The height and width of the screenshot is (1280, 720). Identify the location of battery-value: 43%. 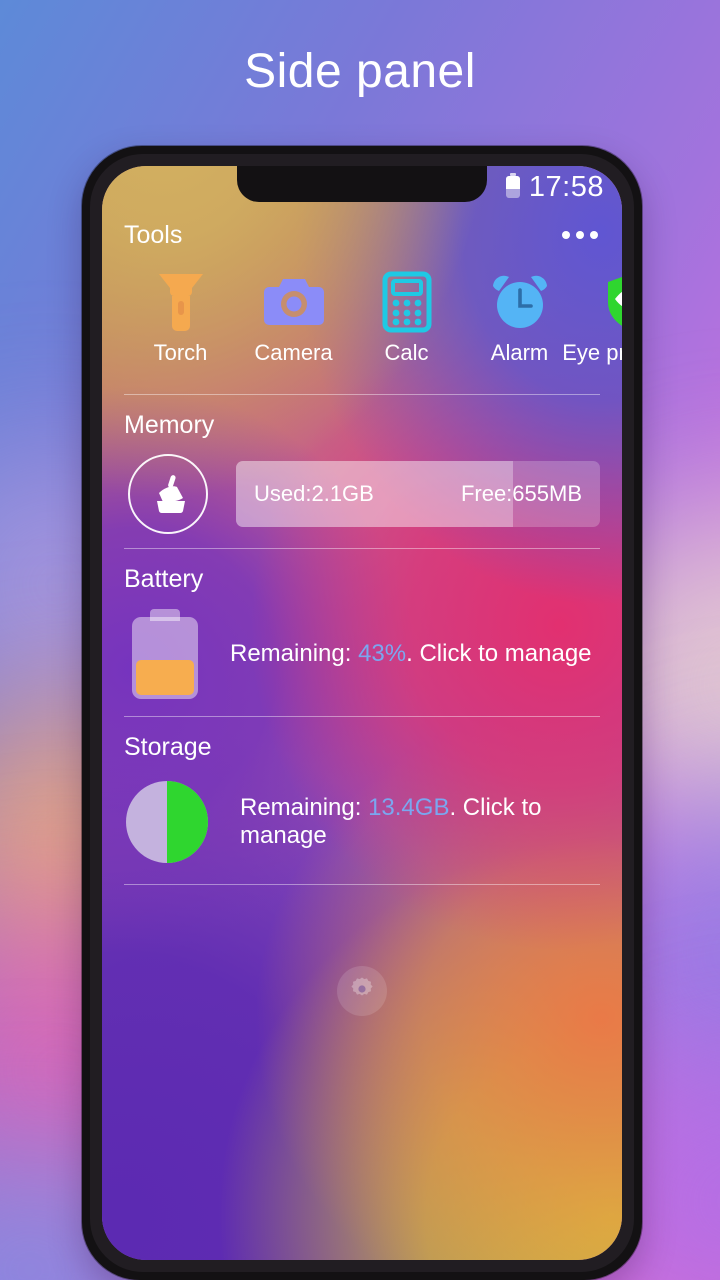
(382, 653).